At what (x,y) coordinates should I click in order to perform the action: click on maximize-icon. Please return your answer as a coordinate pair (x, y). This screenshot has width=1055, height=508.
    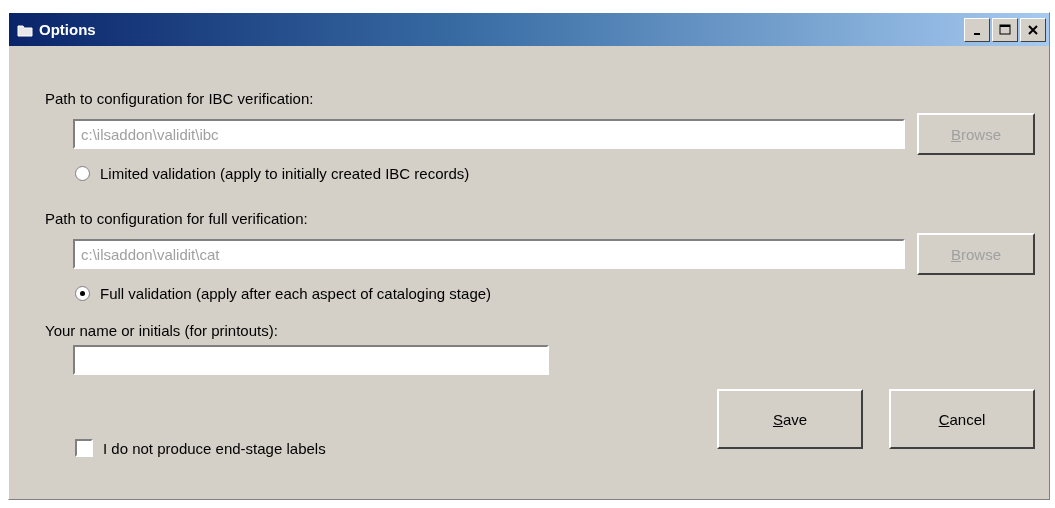
    Looking at the image, I should click on (1005, 29).